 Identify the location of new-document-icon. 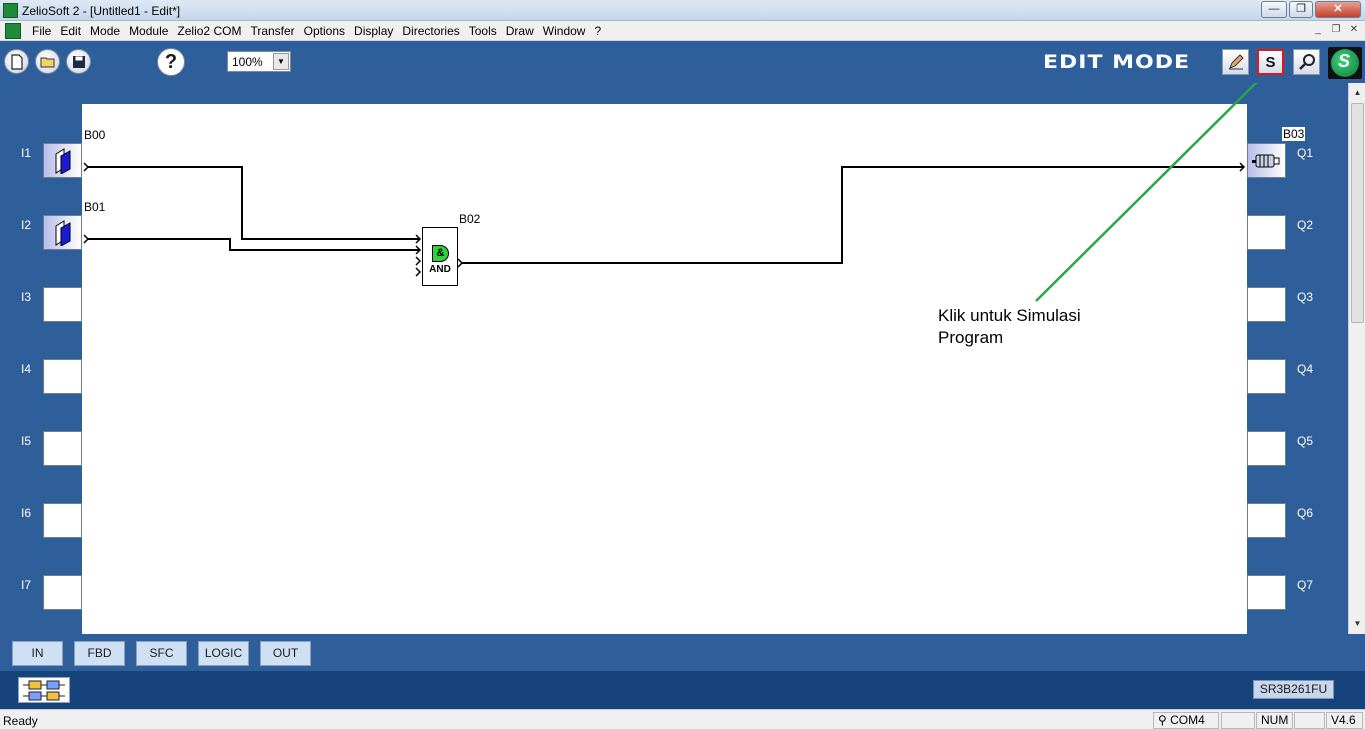
(16, 62).